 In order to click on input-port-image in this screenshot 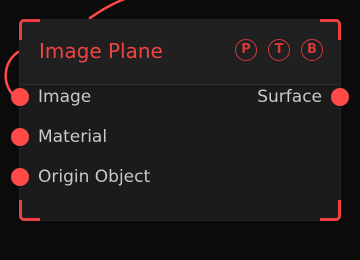, I will do `click(20, 97)`.